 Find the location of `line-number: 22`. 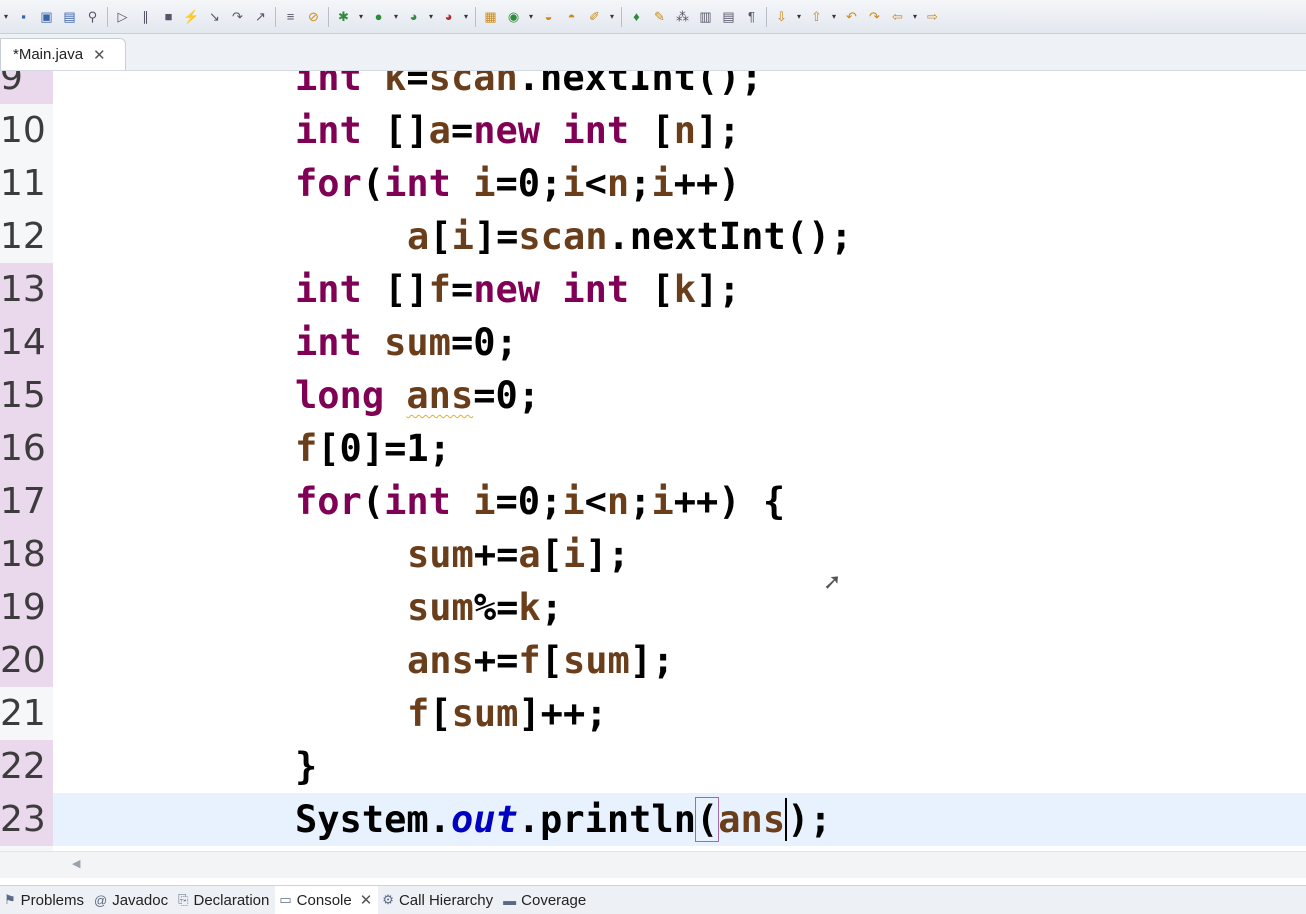

line-number: 22 is located at coordinates (26, 766).